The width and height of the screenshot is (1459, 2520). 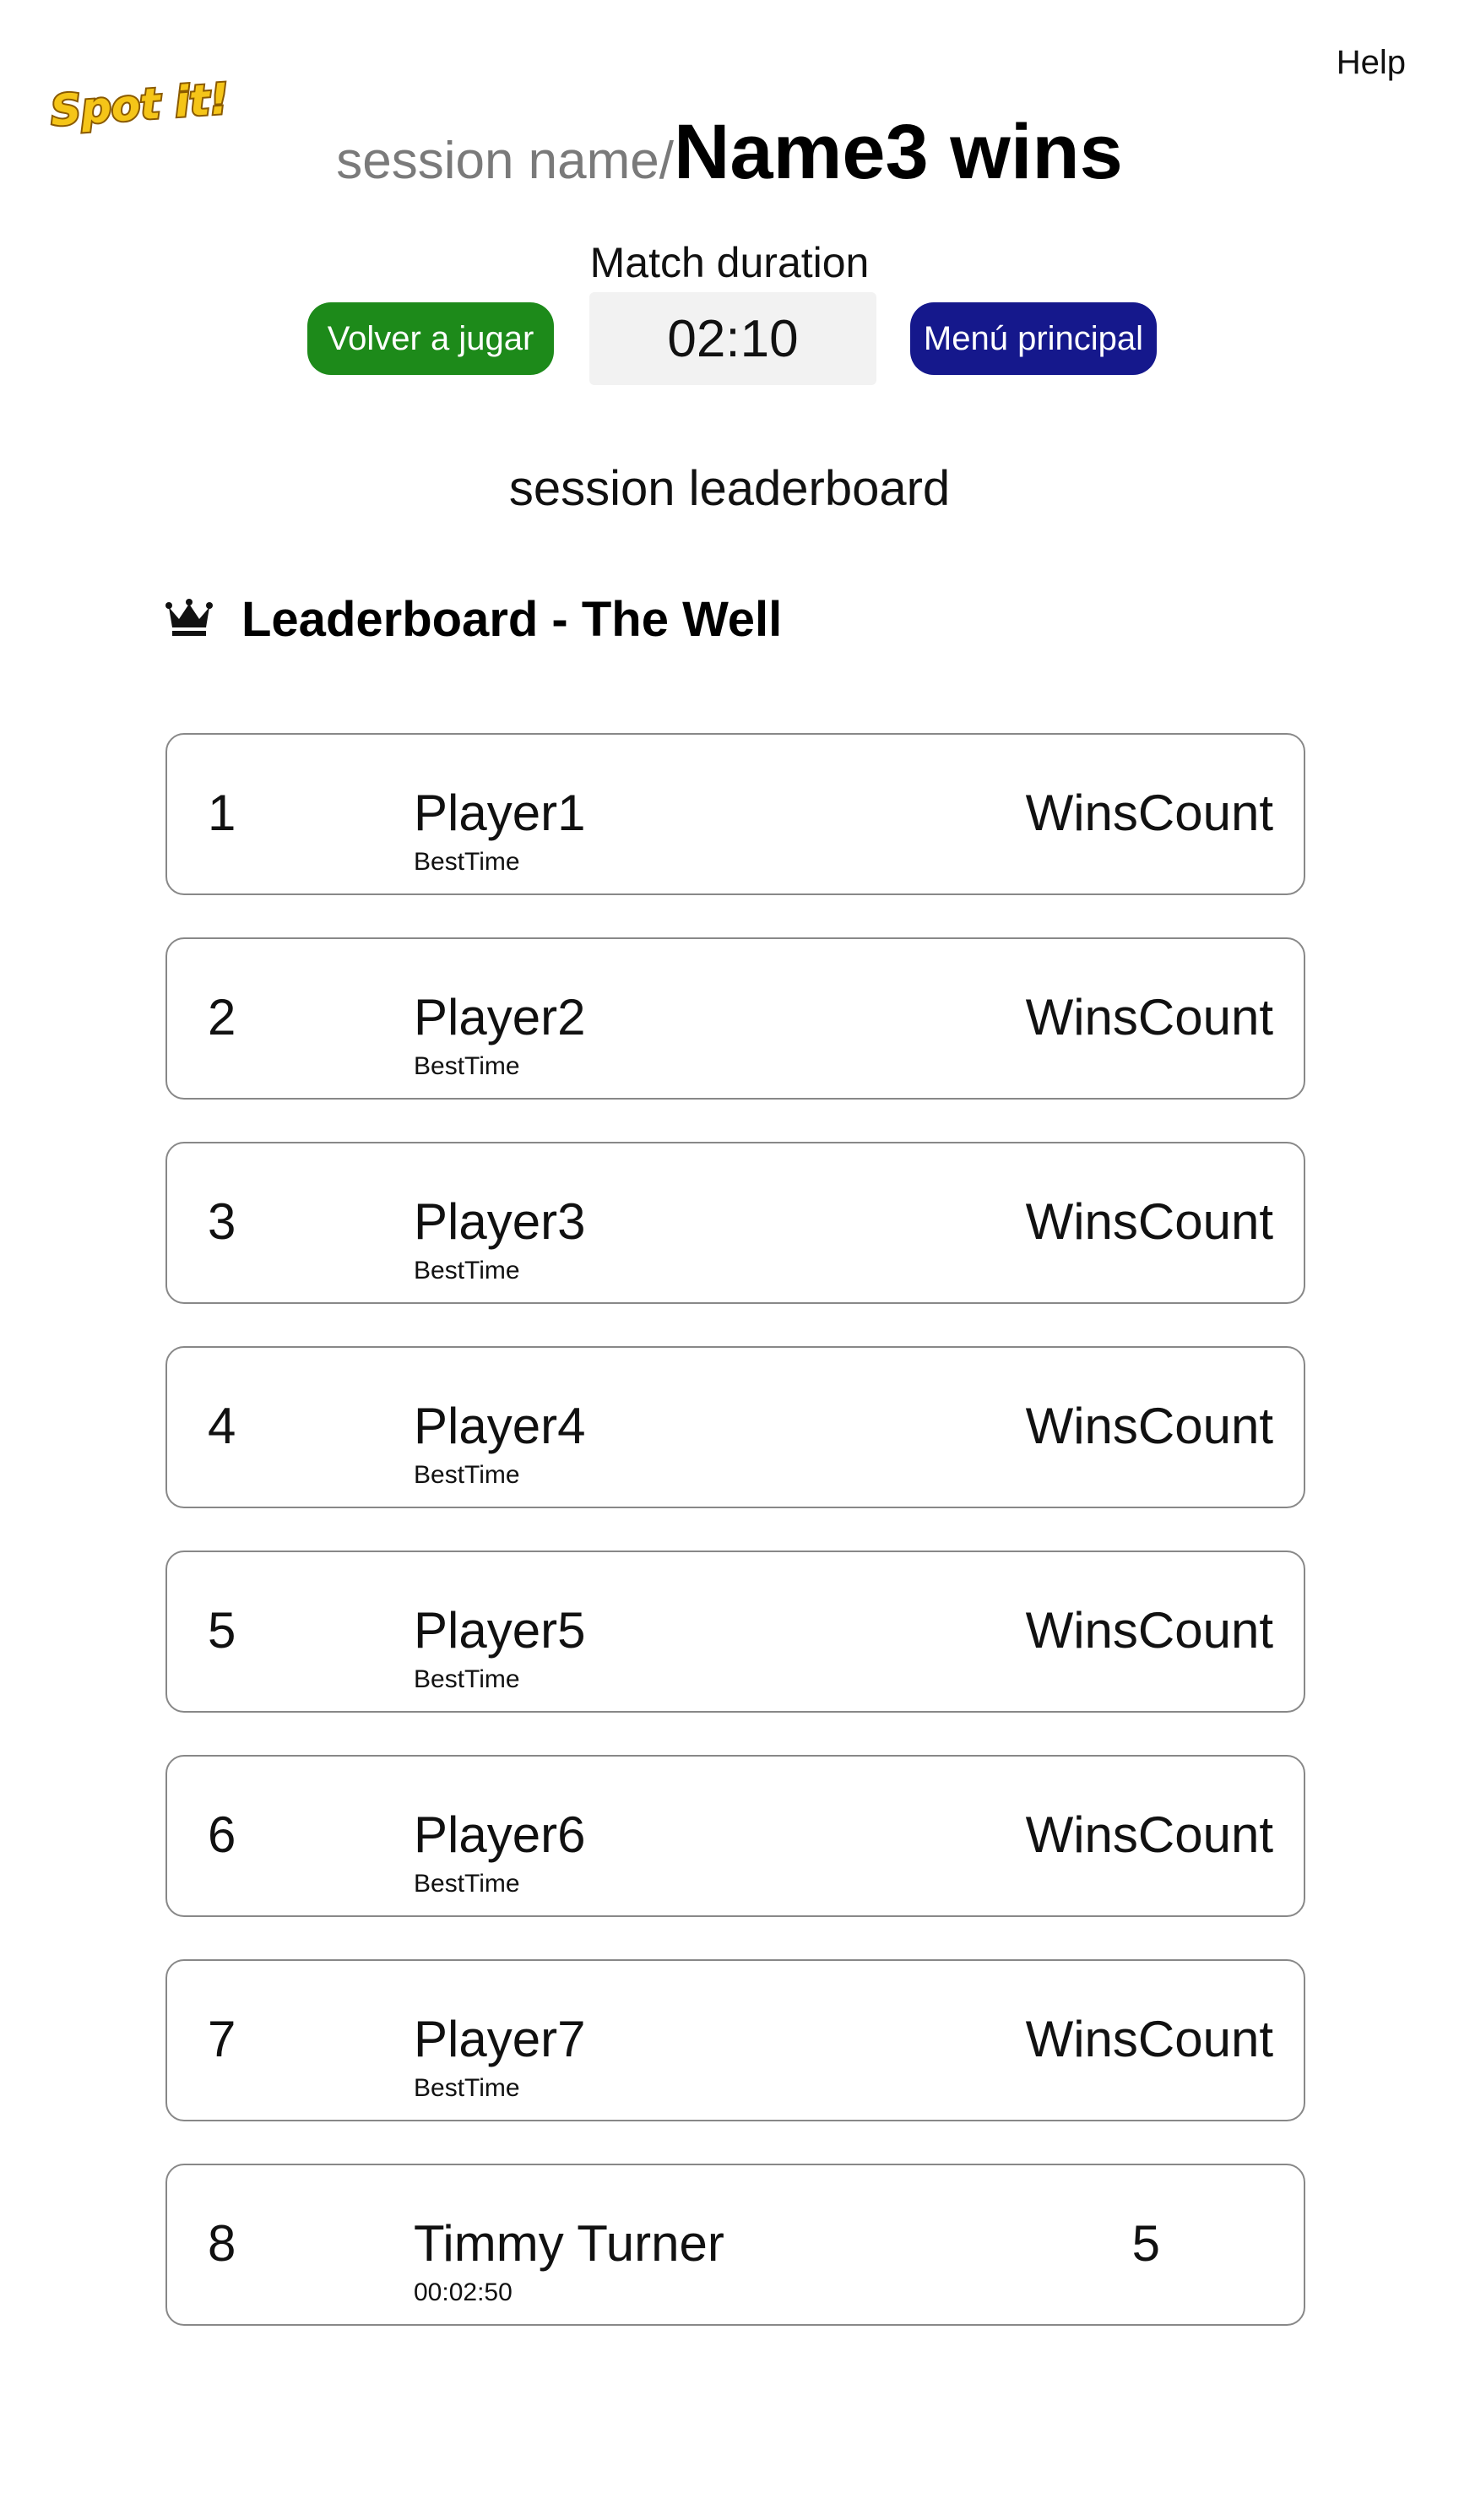 I want to click on row-rank: 1, so click(x=222, y=813).